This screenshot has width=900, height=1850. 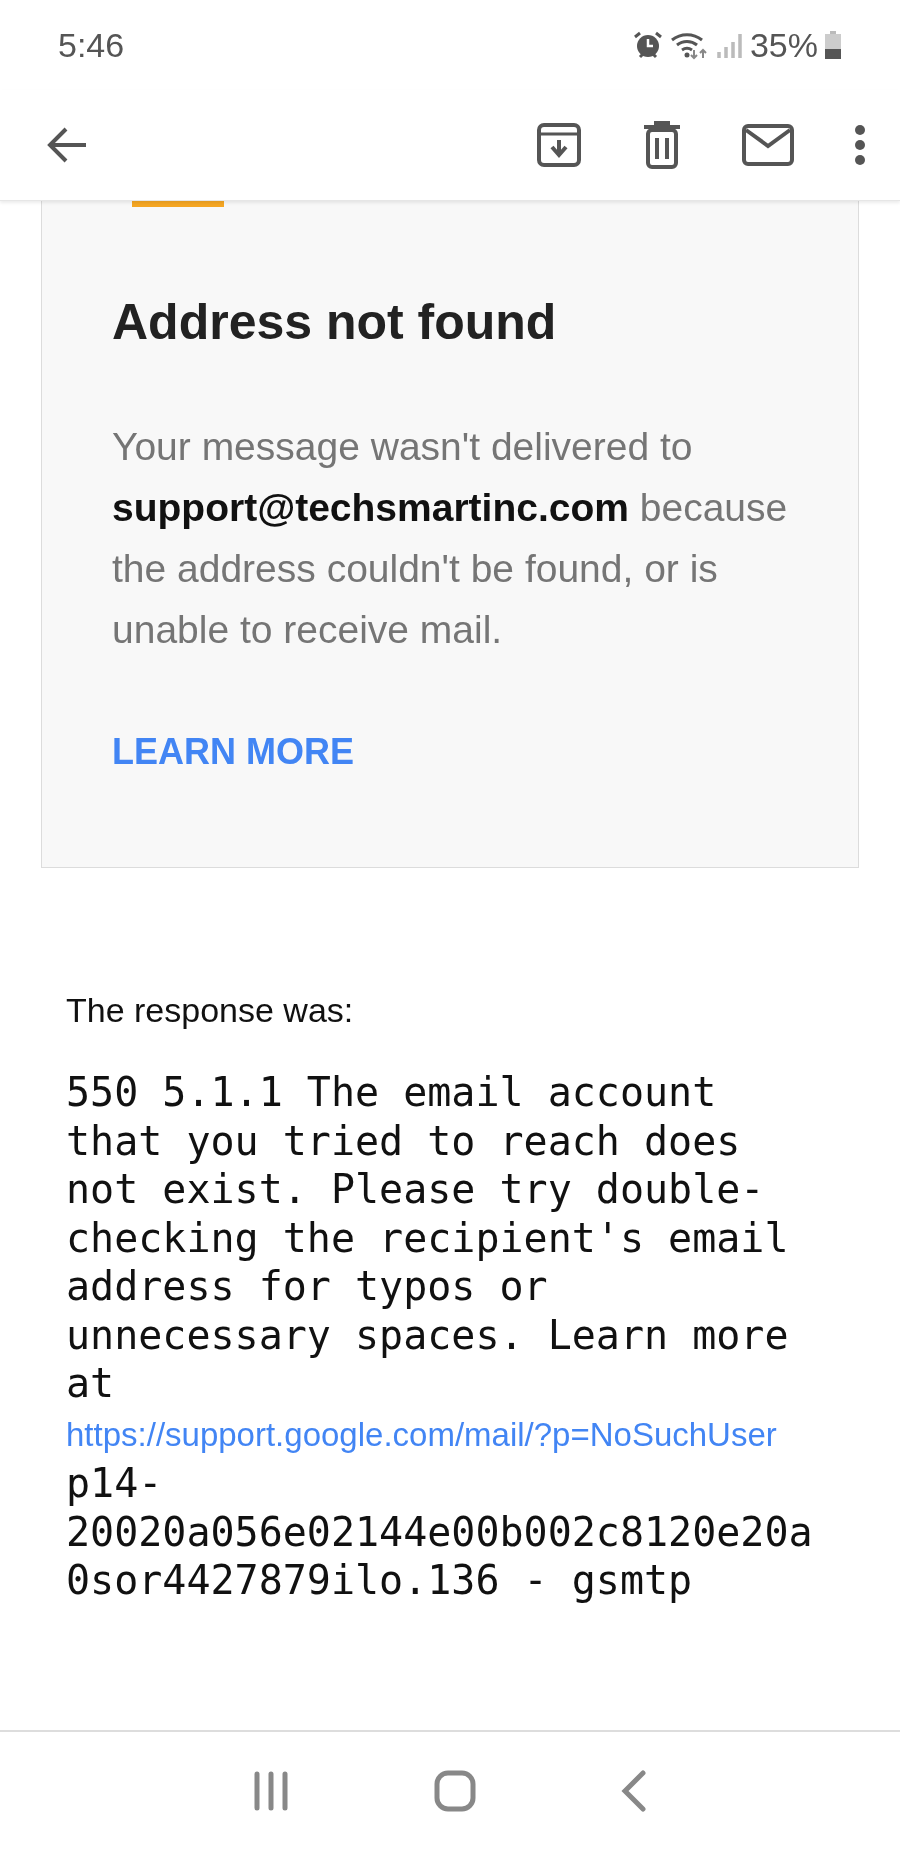 I want to click on archive-button, so click(x=559, y=145).